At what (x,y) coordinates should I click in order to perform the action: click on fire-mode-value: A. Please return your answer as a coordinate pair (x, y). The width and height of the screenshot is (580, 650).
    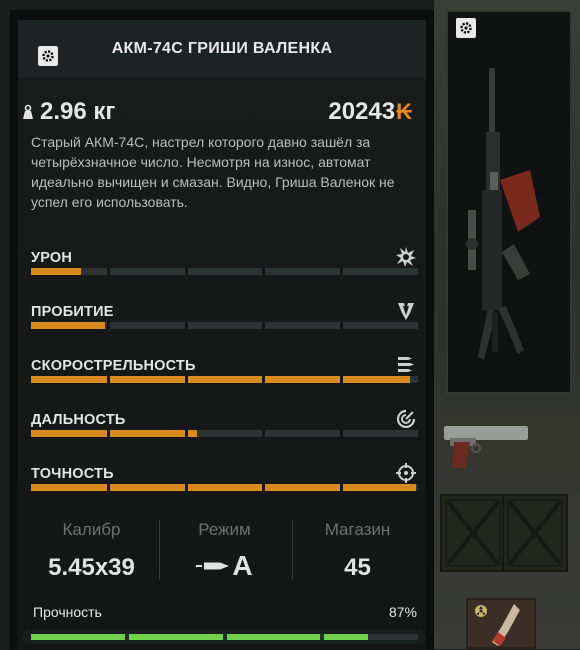
    Looking at the image, I should click on (224, 566).